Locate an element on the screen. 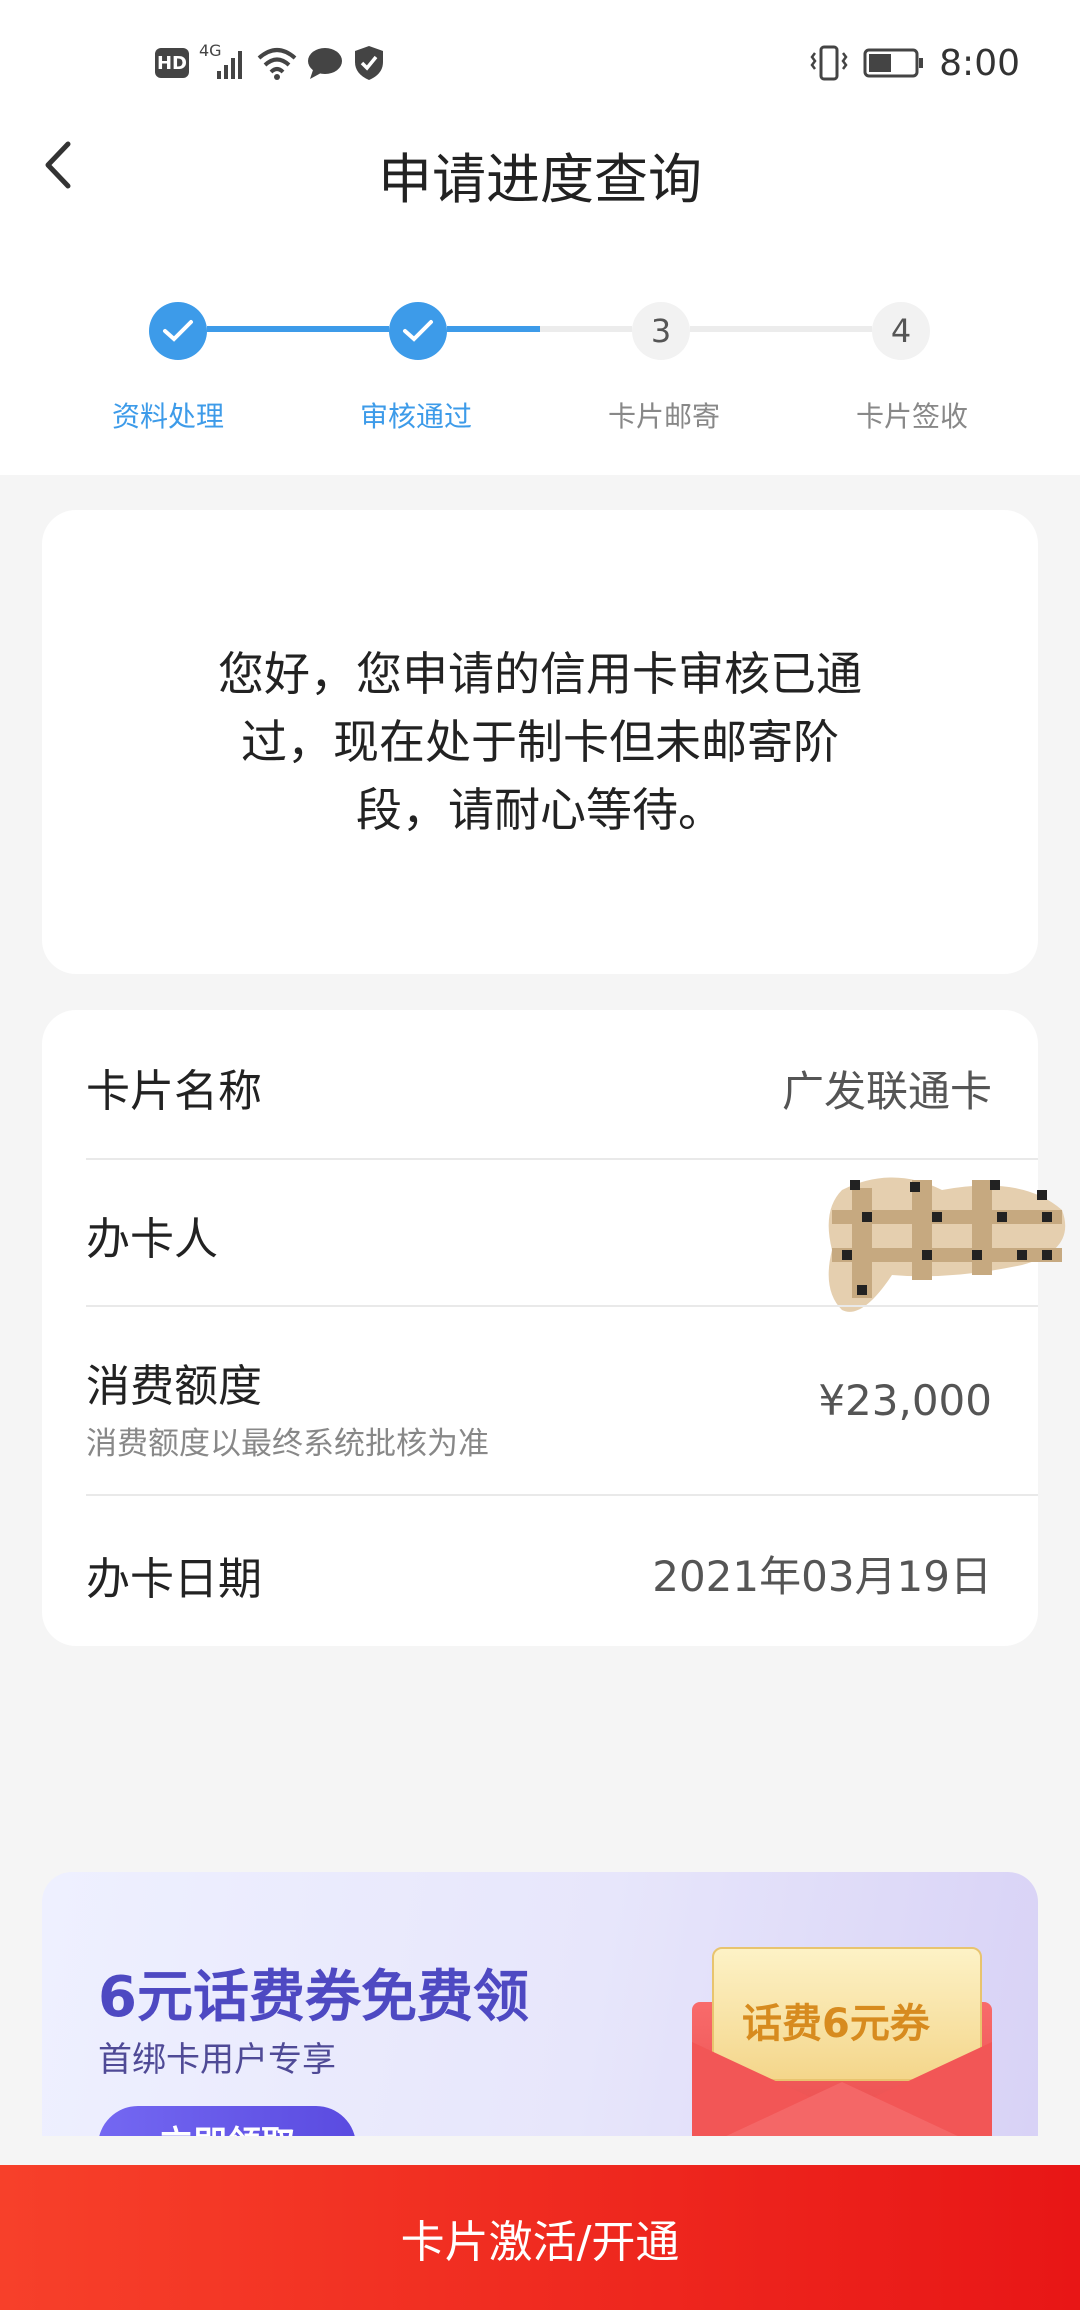  status-message-line2: 过，现在处于制卡但未邮寄阶 is located at coordinates (540, 742).